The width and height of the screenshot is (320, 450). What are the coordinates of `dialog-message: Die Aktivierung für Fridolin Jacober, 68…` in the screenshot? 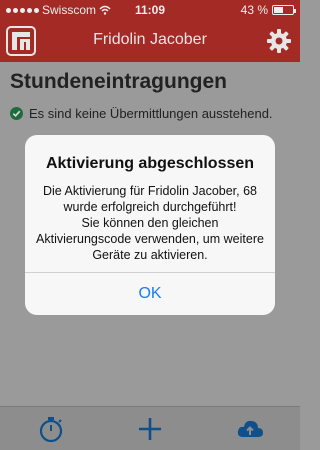 It's located at (150, 223).